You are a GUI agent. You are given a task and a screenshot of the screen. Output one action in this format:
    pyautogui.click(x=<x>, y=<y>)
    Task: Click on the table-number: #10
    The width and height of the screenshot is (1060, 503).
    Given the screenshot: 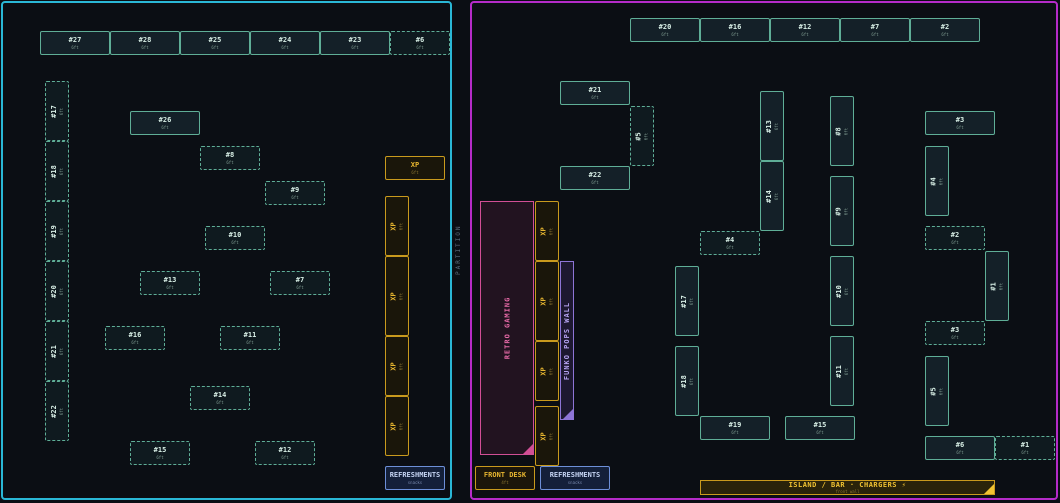 What is the action you would take?
    pyautogui.click(x=235, y=234)
    